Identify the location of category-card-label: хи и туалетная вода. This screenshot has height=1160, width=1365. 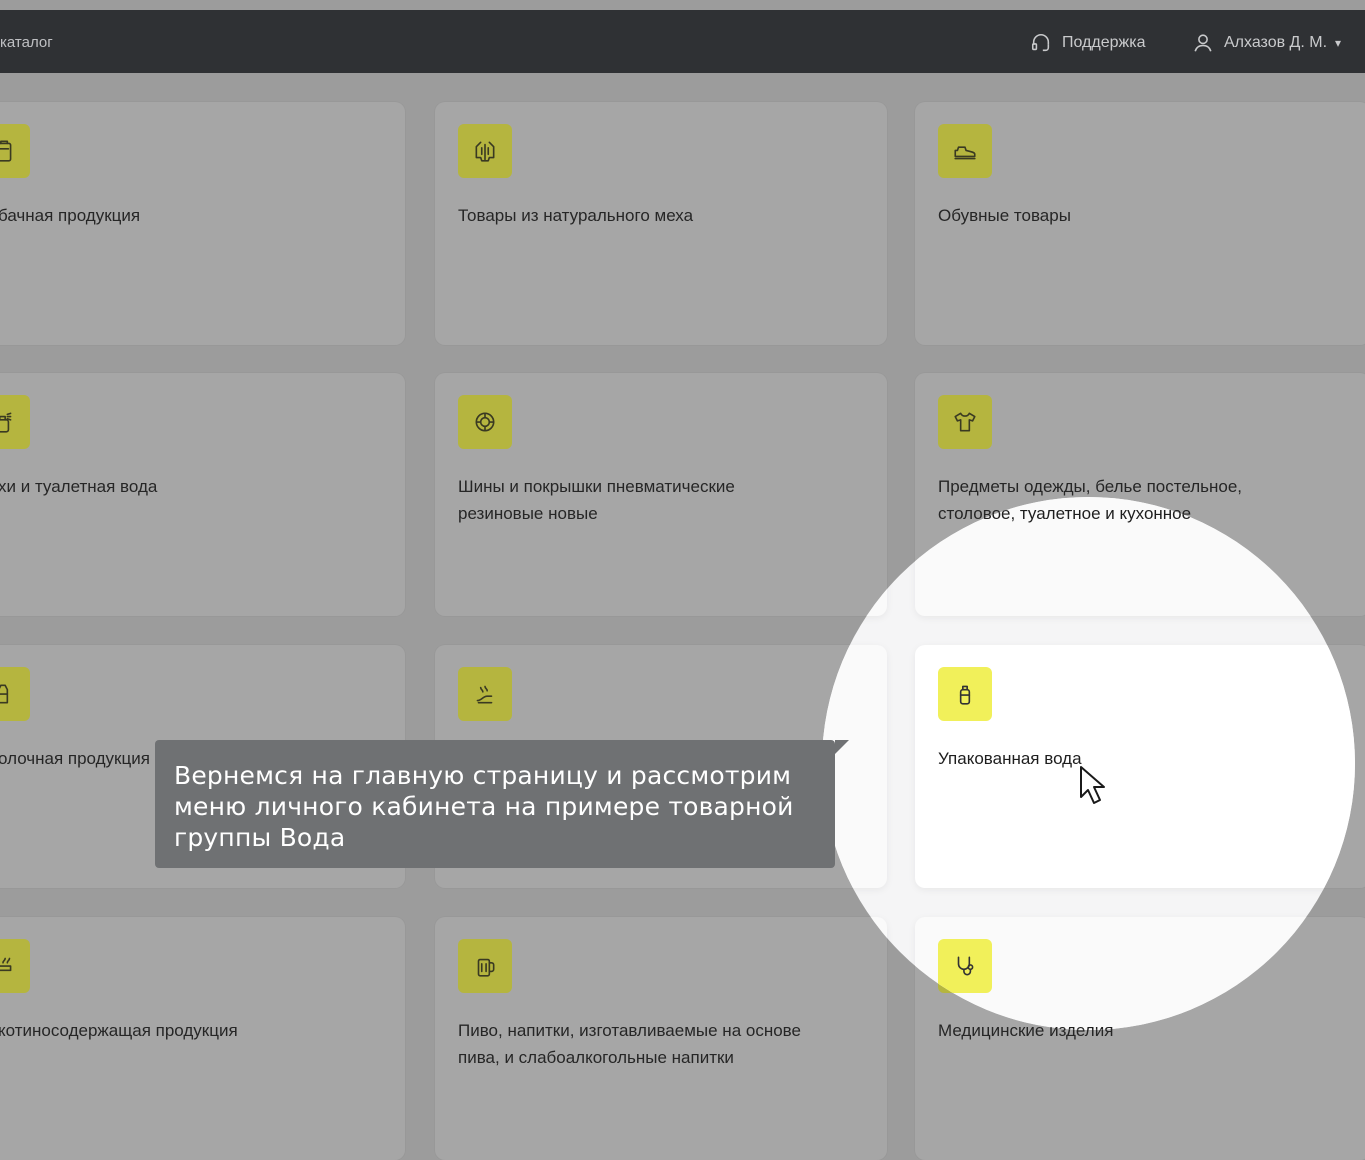
(79, 486).